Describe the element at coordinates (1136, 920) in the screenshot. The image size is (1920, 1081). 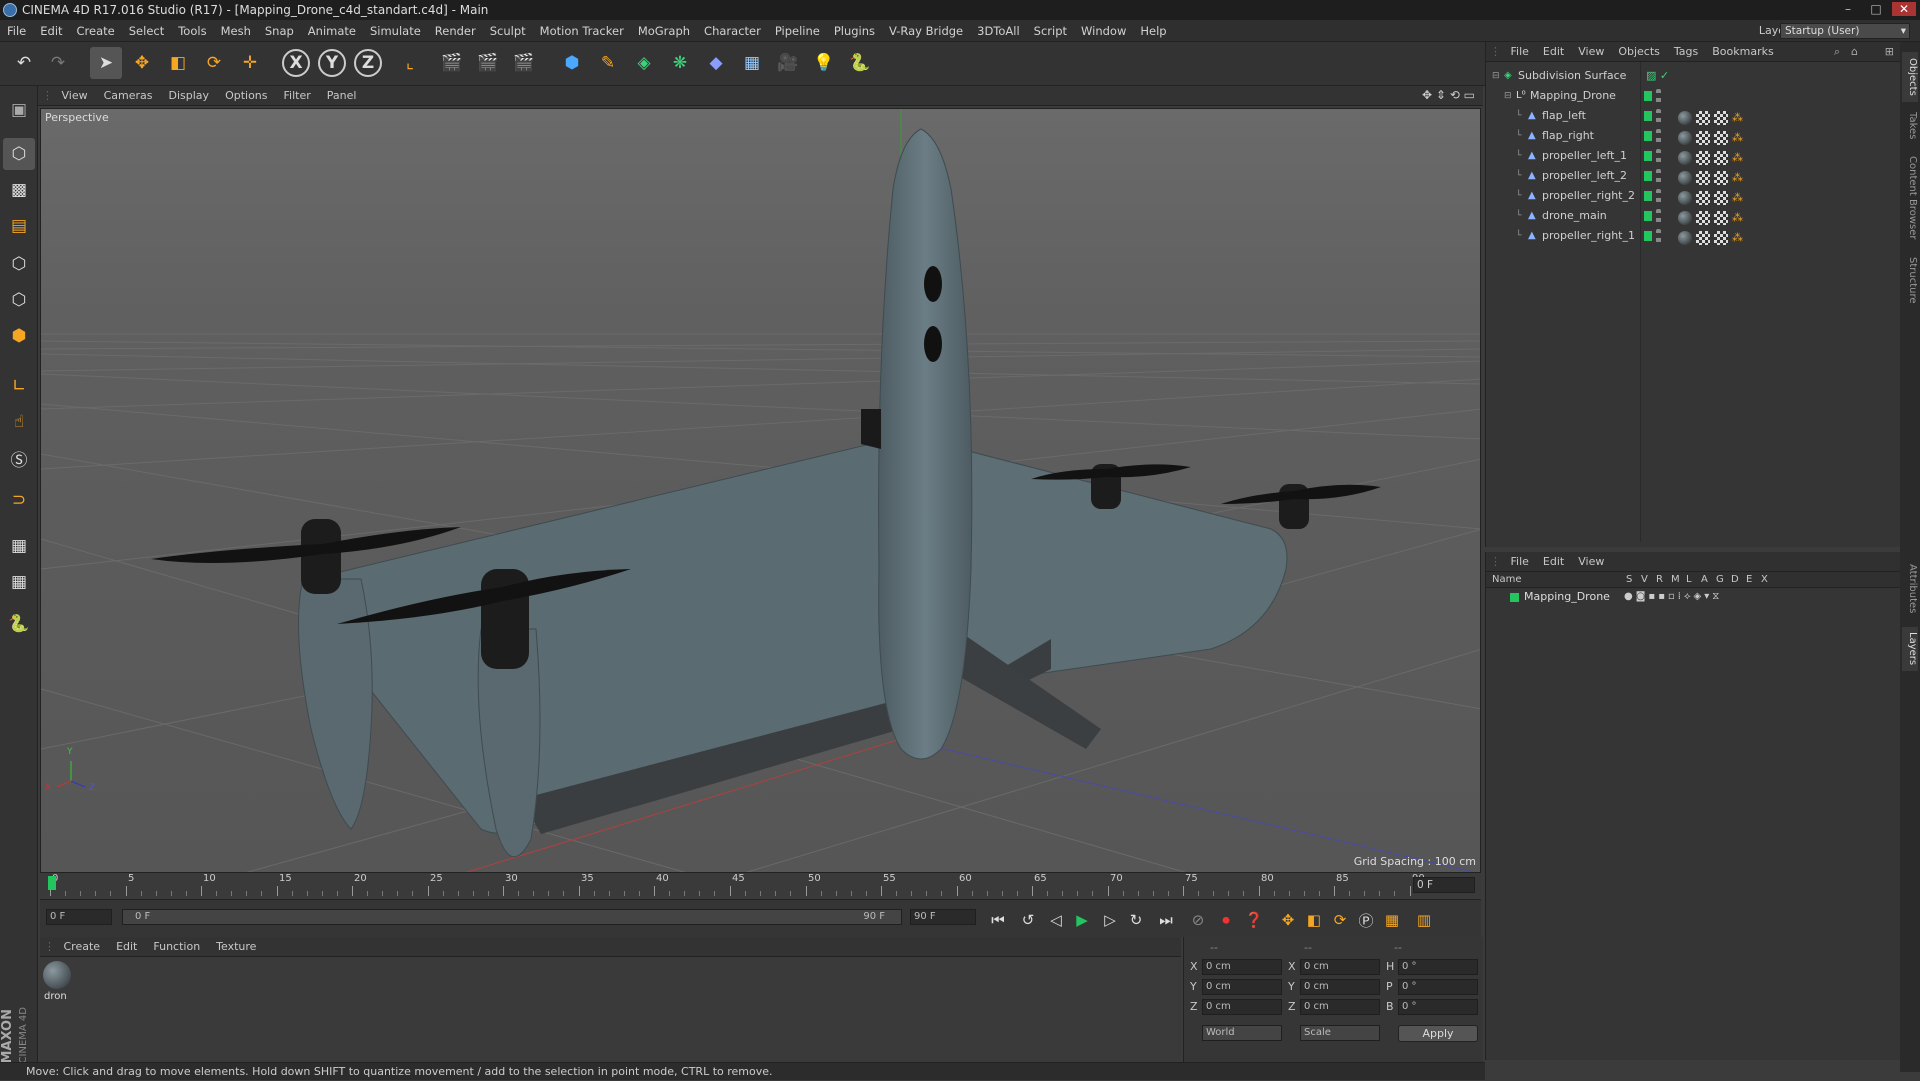
I see `next-key-icon: ↻` at that location.